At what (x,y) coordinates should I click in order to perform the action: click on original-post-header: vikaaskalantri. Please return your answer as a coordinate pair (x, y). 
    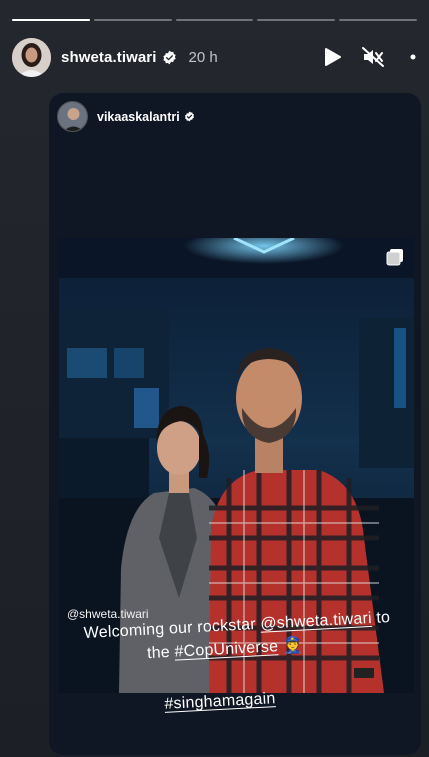
    Looking at the image, I should click on (126, 116).